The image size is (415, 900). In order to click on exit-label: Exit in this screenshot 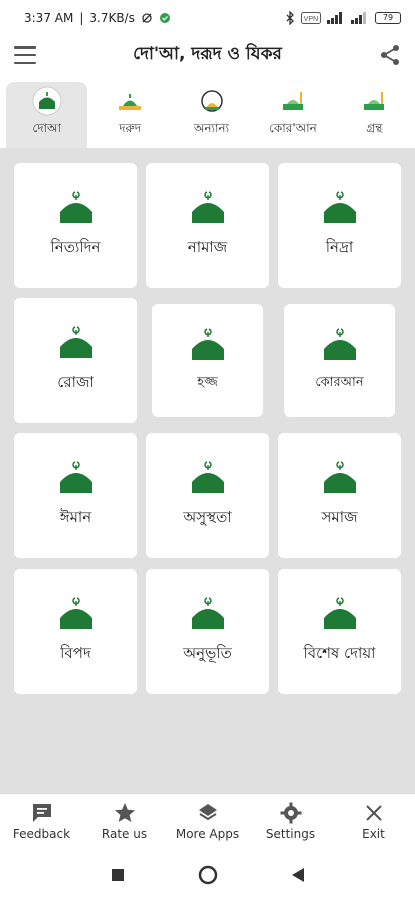, I will do `click(373, 834)`.